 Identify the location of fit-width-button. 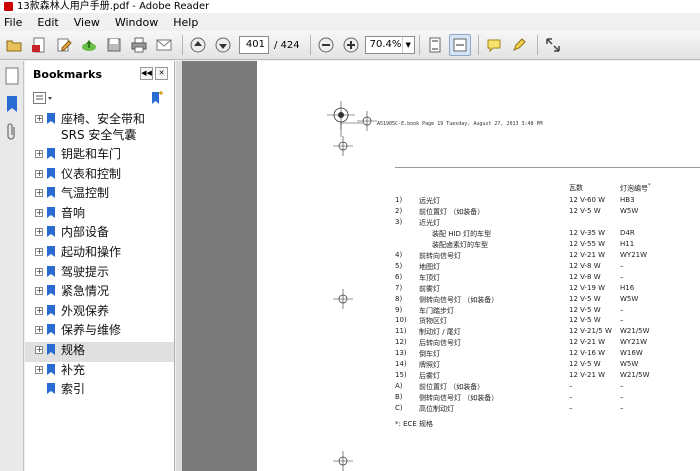
(459, 45).